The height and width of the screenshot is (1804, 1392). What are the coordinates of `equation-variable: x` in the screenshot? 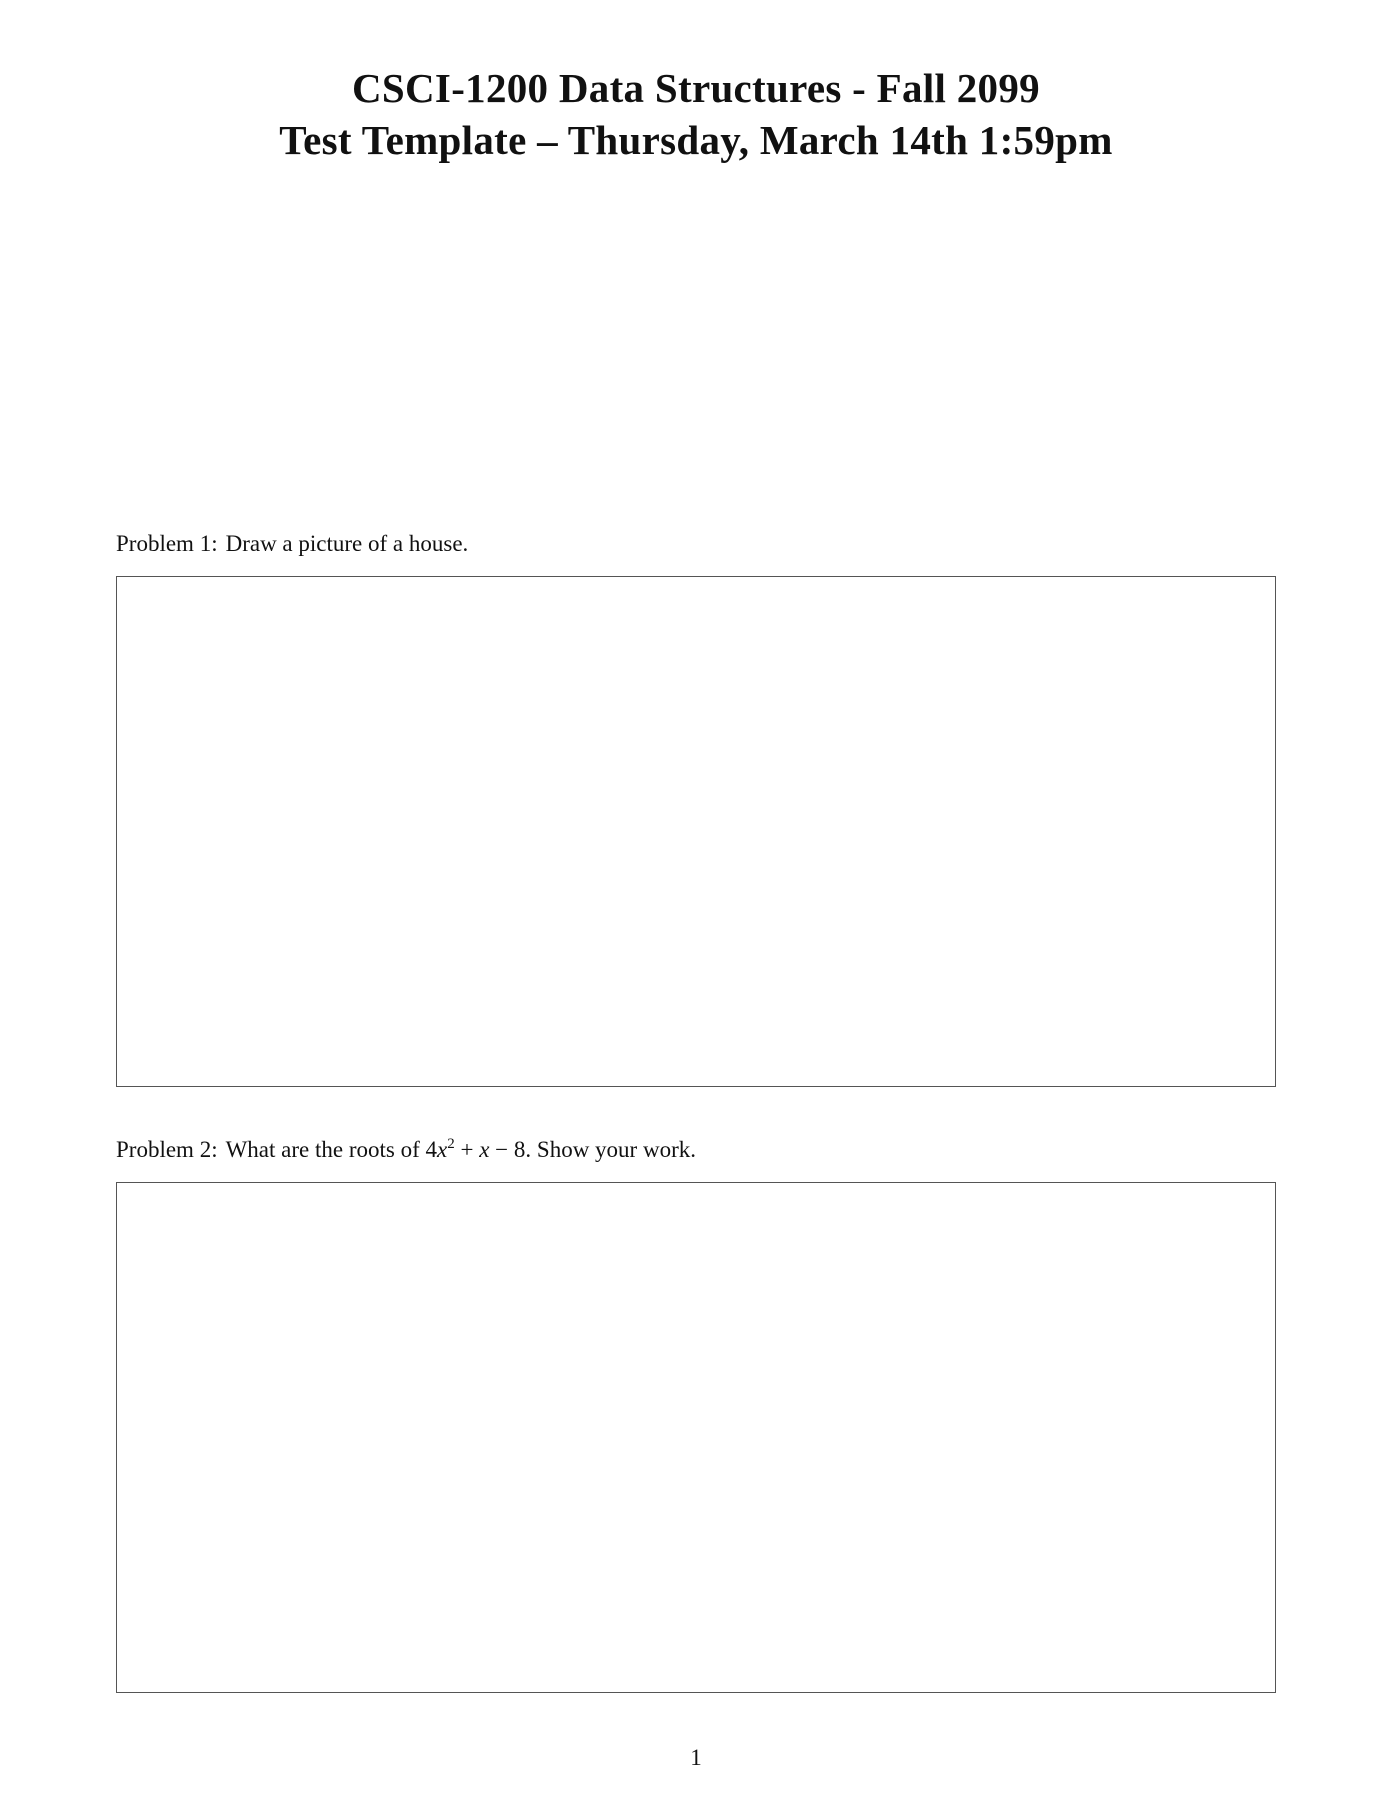 It's located at (442, 1149).